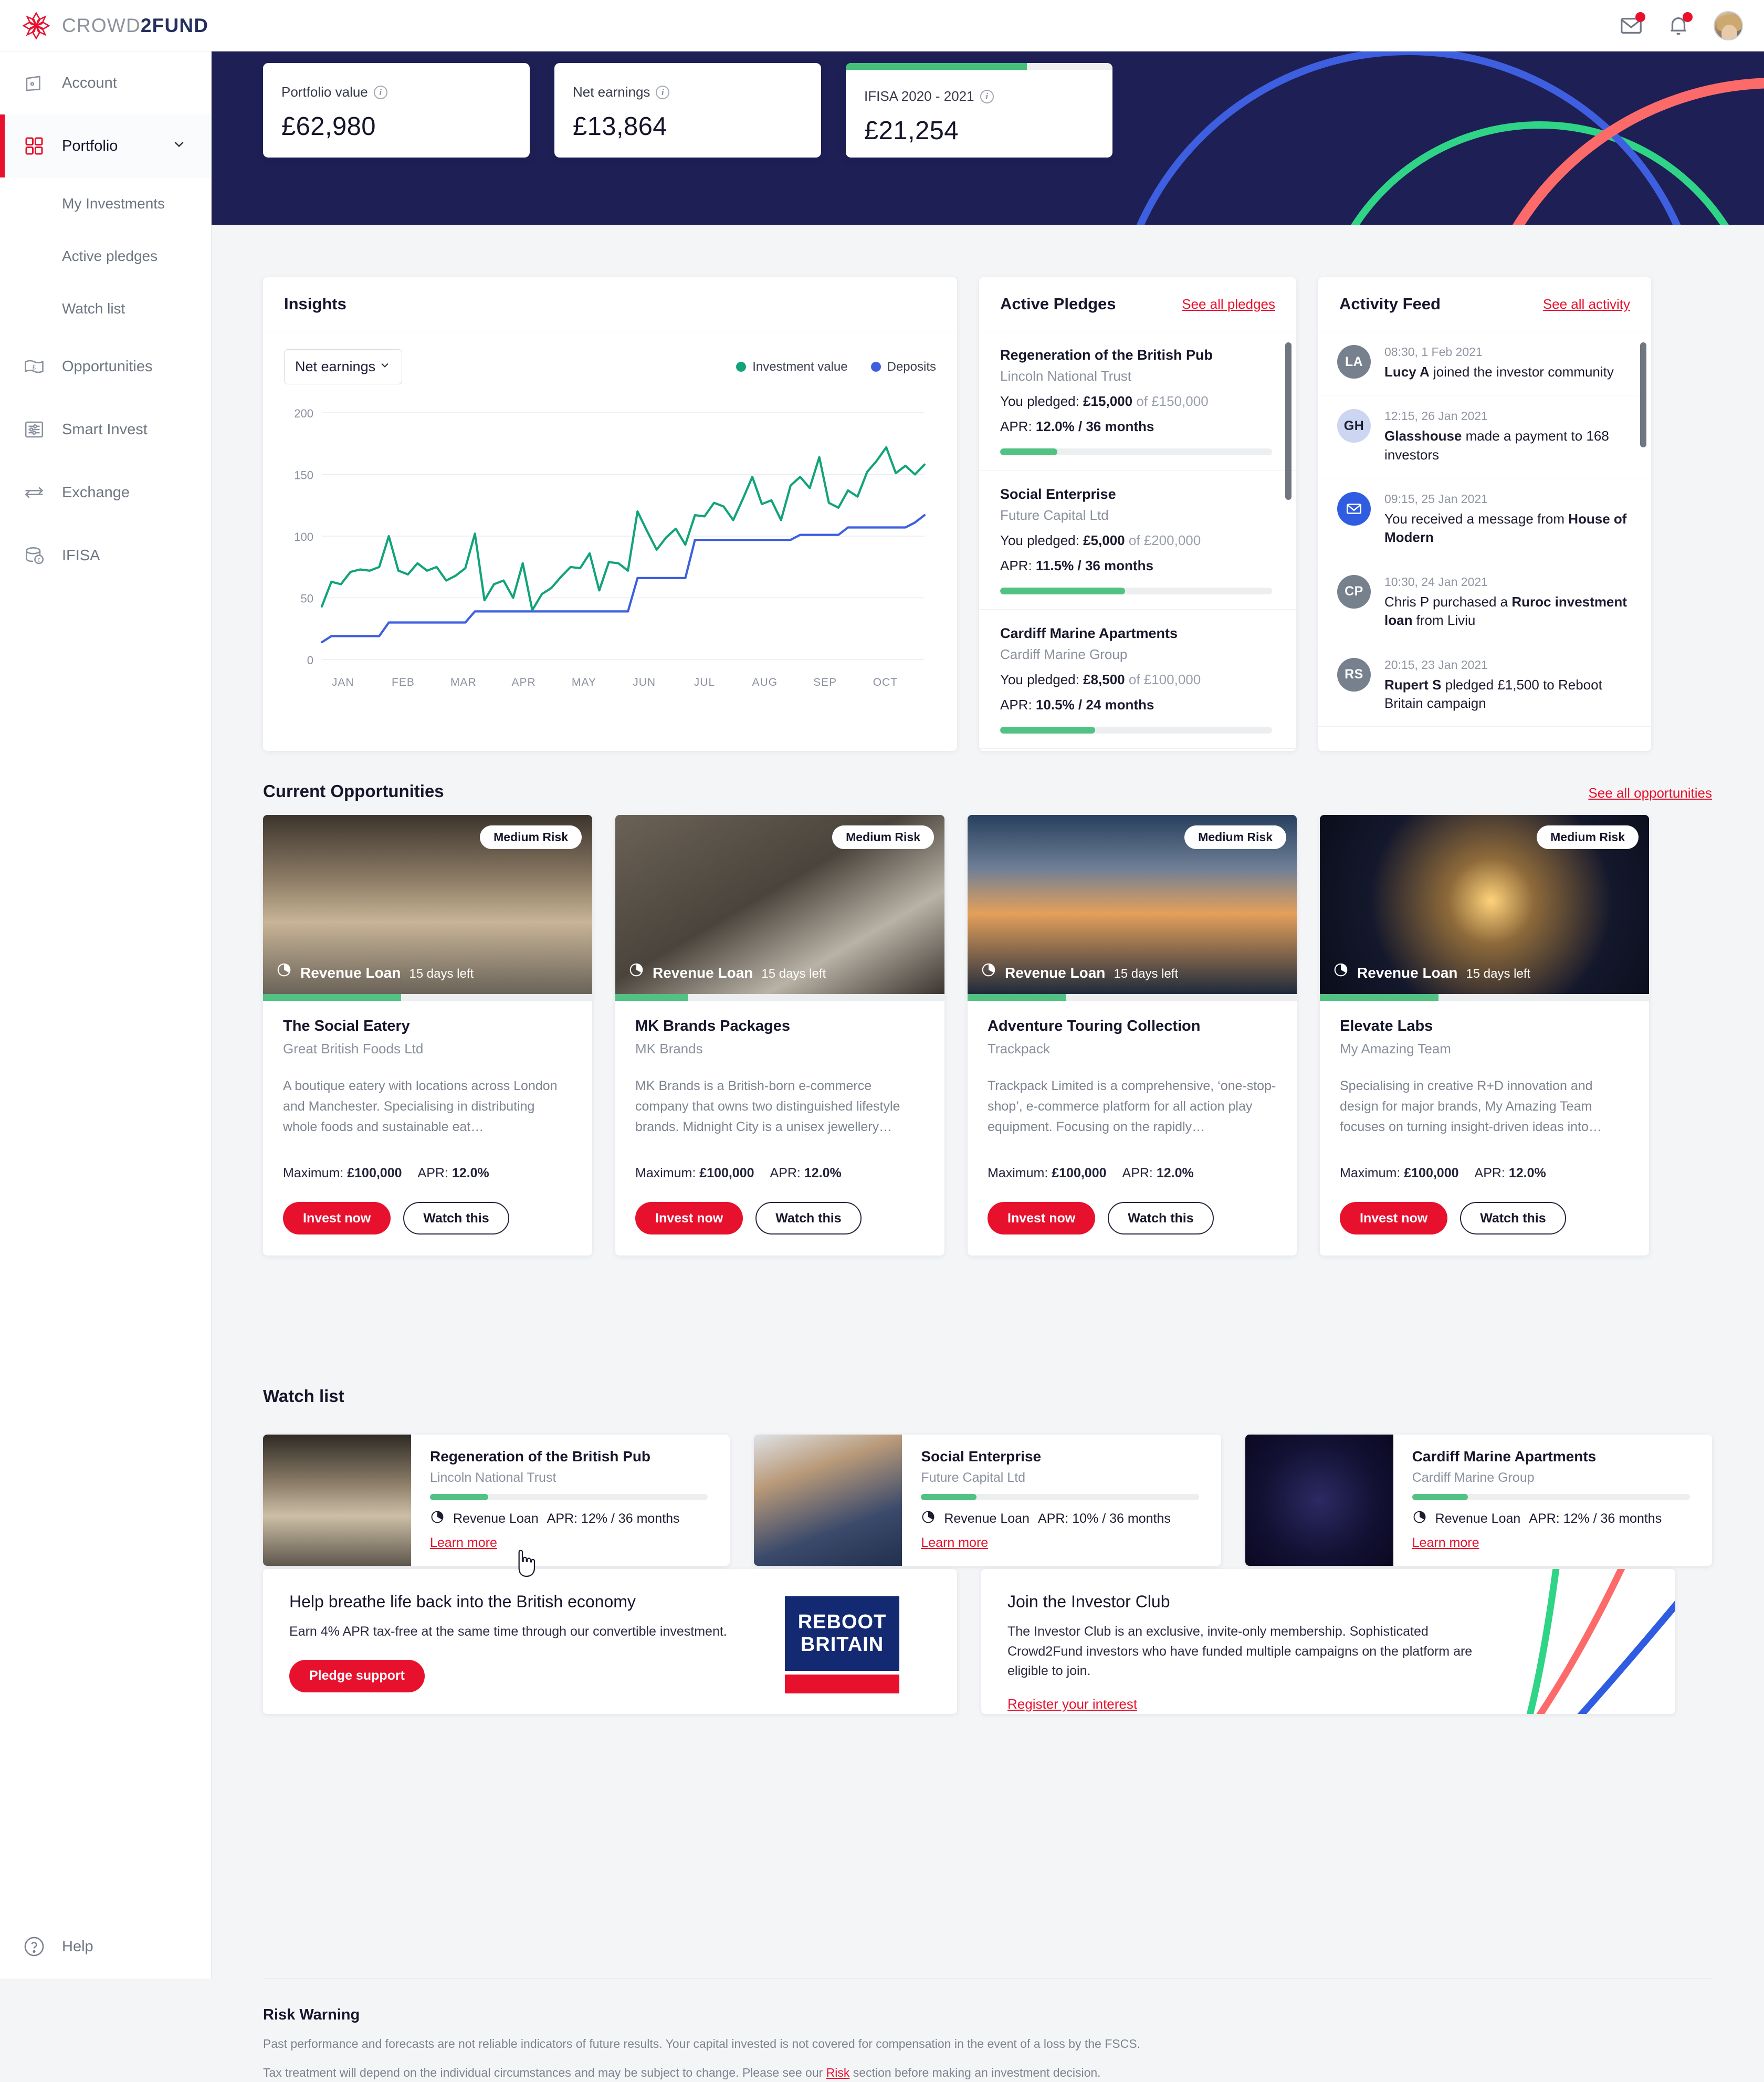  I want to click on top-bar: CROWD 2FUND, so click(882, 25).